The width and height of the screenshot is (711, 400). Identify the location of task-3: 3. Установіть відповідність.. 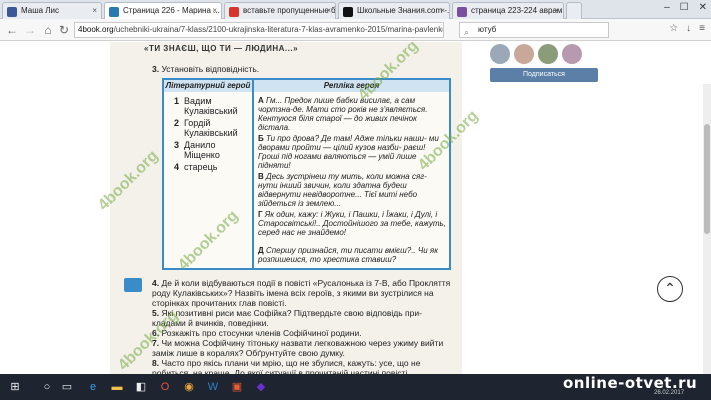
(206, 69).